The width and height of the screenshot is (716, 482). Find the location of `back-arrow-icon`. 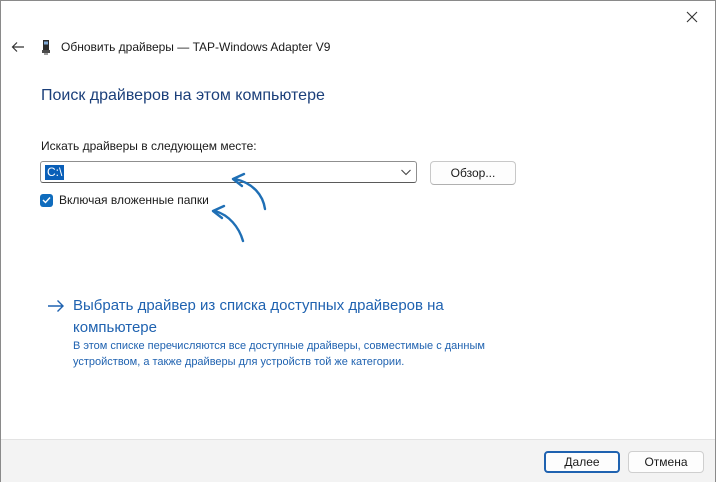

back-arrow-icon is located at coordinates (17, 47).